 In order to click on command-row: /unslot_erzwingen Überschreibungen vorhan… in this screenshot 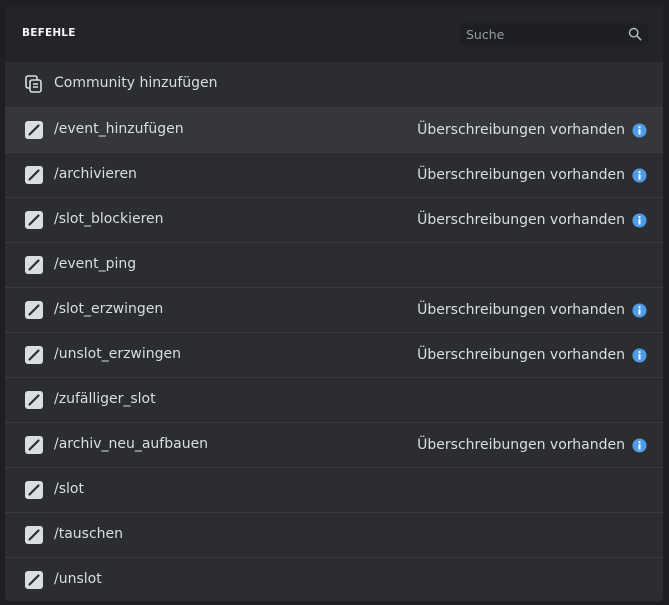, I will do `click(334, 354)`.